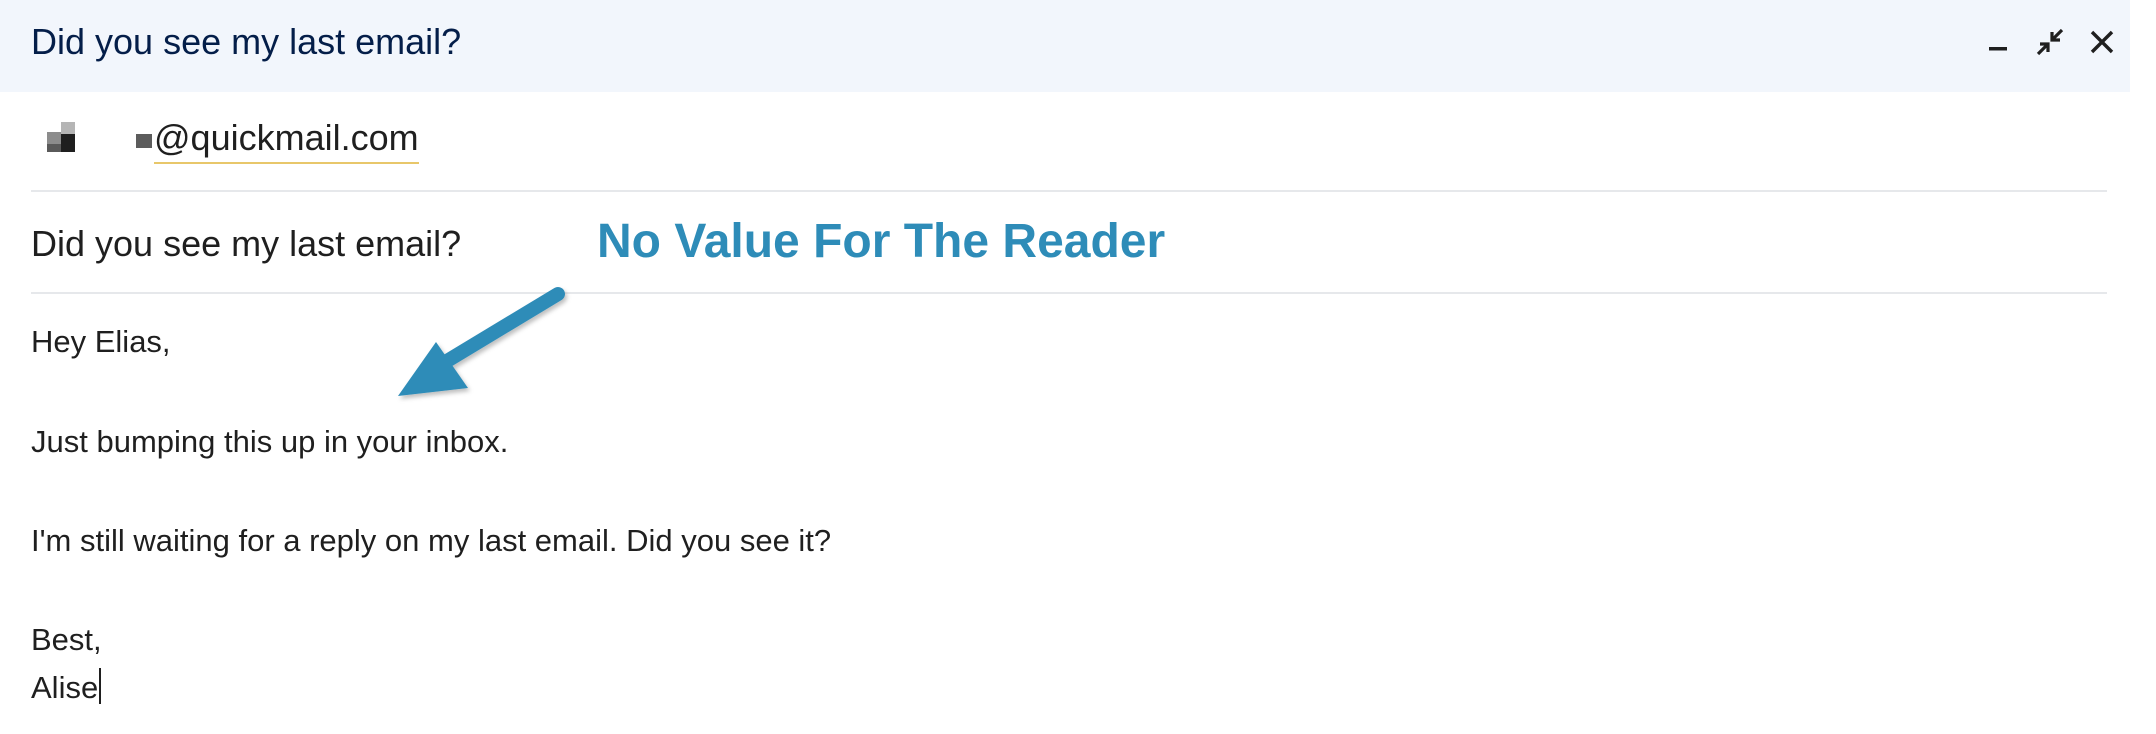 The image size is (2156, 734). What do you see at coordinates (481, 341) in the screenshot?
I see `annotation-arrow-icon` at bounding box center [481, 341].